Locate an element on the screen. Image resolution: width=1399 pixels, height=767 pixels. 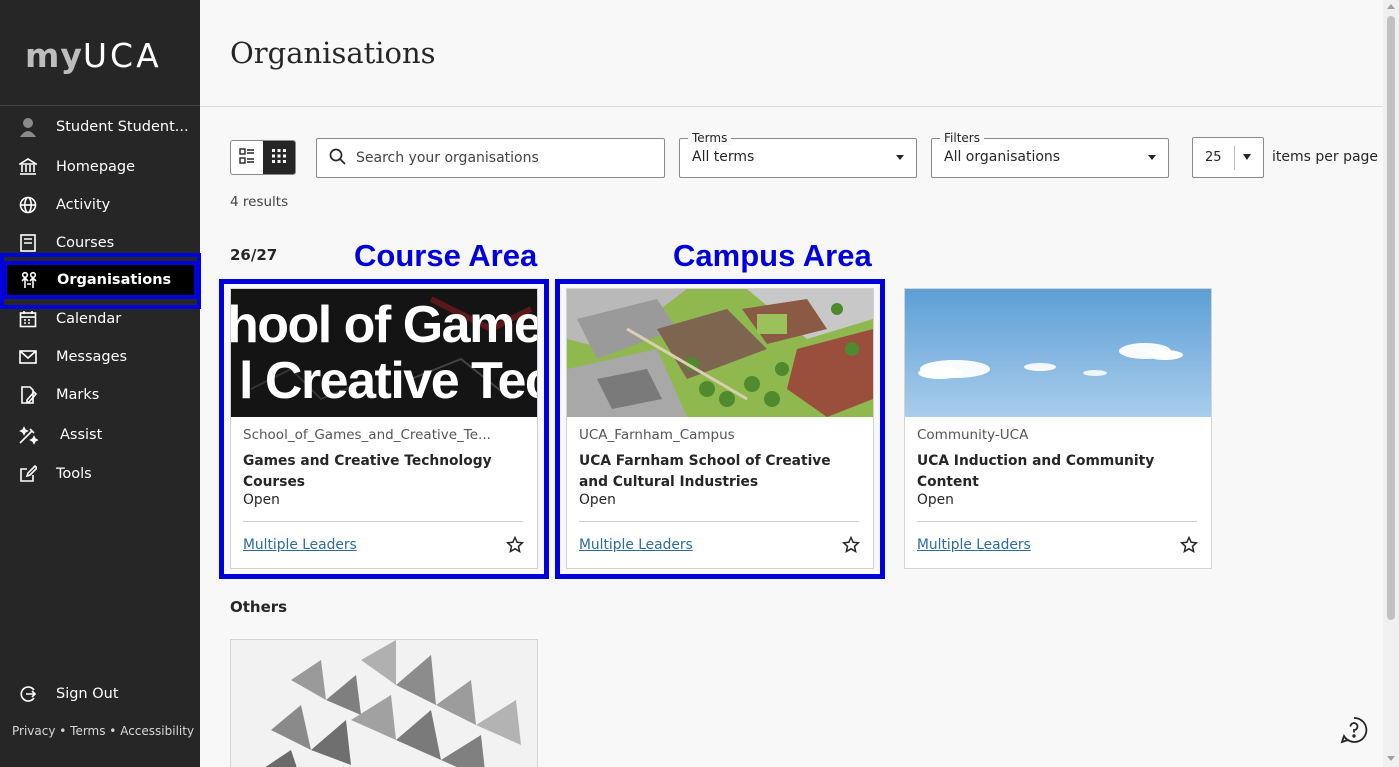
term-heading: 26/27 is located at coordinates (254, 255).